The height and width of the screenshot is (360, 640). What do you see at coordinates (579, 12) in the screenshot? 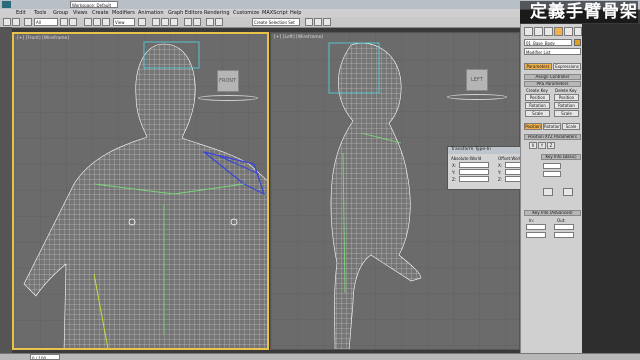
I see `overlay-title: 定義手臂骨架` at bounding box center [579, 12].